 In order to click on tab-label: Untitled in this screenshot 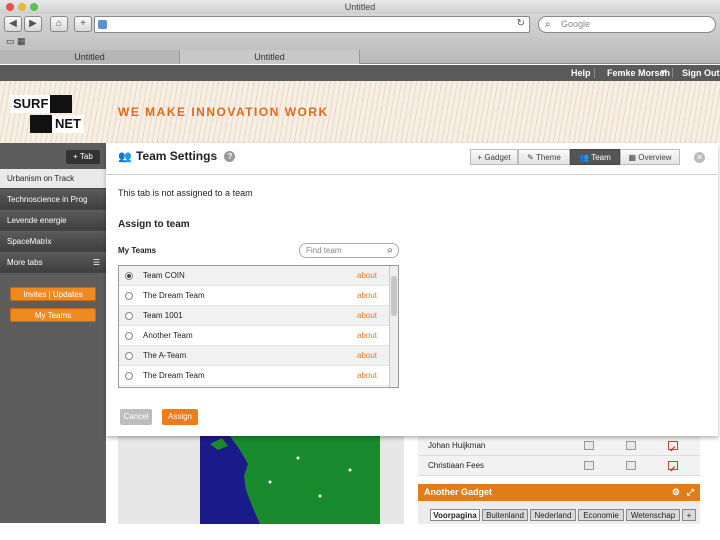, I will do `click(269, 57)`.